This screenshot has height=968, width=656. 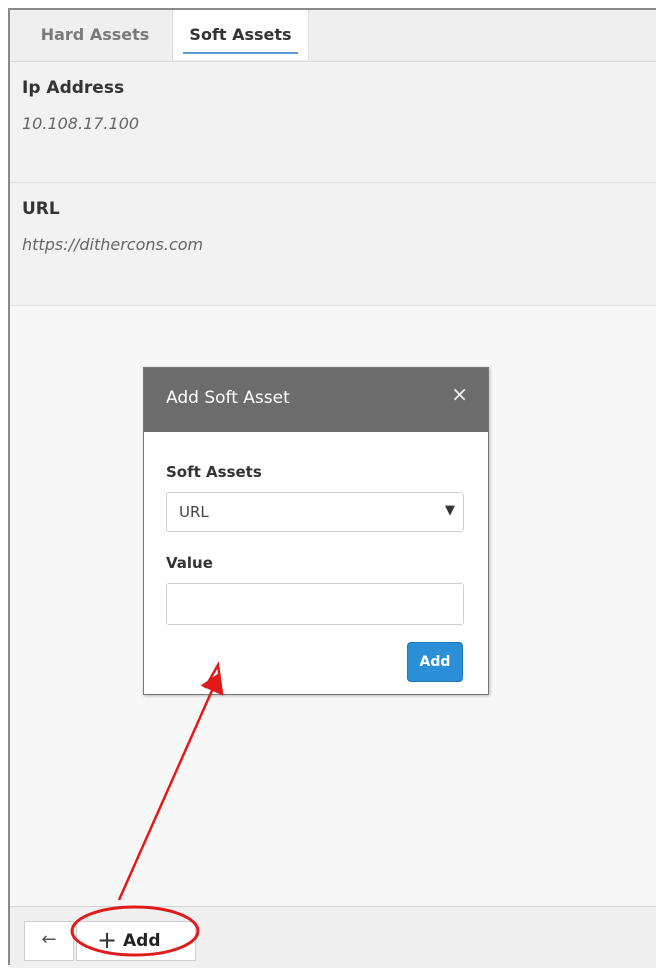 What do you see at coordinates (459, 394) in the screenshot?
I see `close-icon: ×` at bounding box center [459, 394].